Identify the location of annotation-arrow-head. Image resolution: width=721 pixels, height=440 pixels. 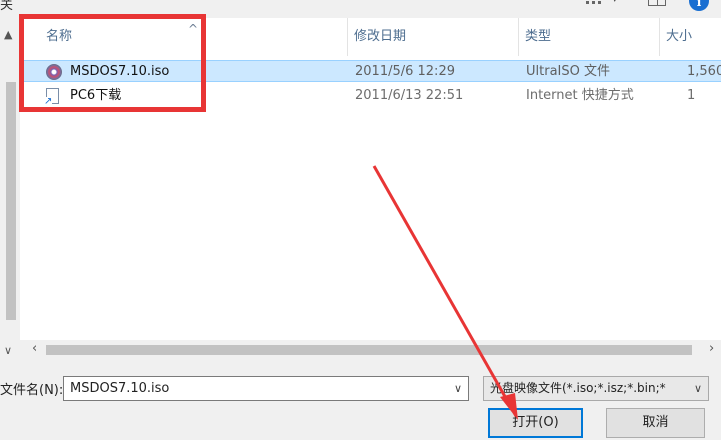
(509, 406).